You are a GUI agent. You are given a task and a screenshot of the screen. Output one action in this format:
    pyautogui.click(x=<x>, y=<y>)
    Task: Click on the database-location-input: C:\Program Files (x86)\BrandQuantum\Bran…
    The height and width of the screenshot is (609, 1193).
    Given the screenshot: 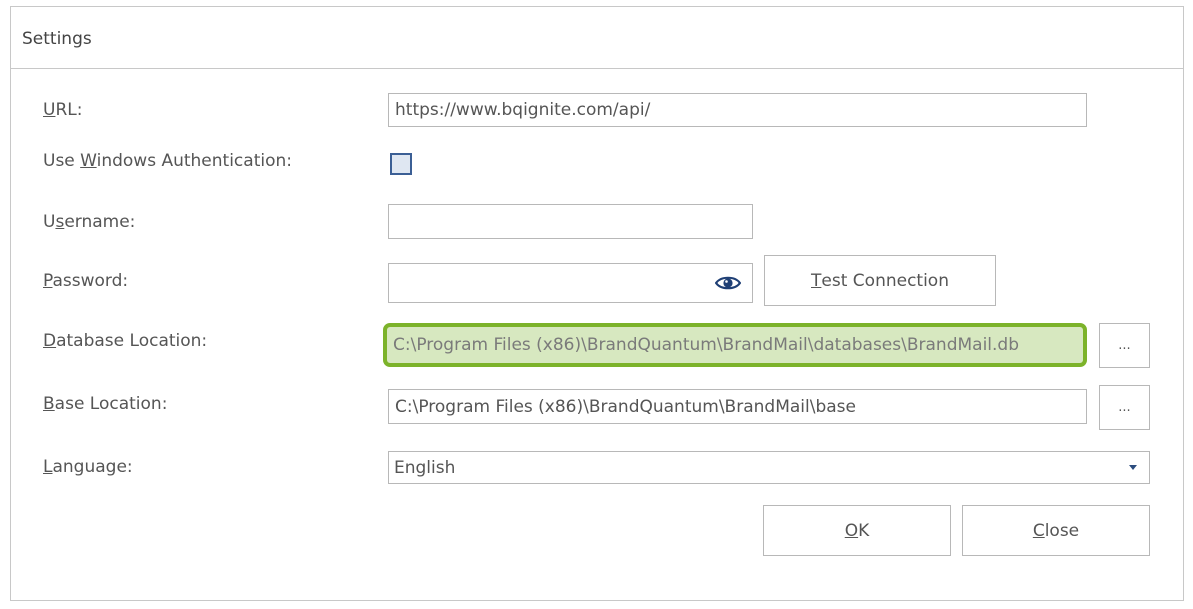 What is the action you would take?
    pyautogui.click(x=735, y=345)
    